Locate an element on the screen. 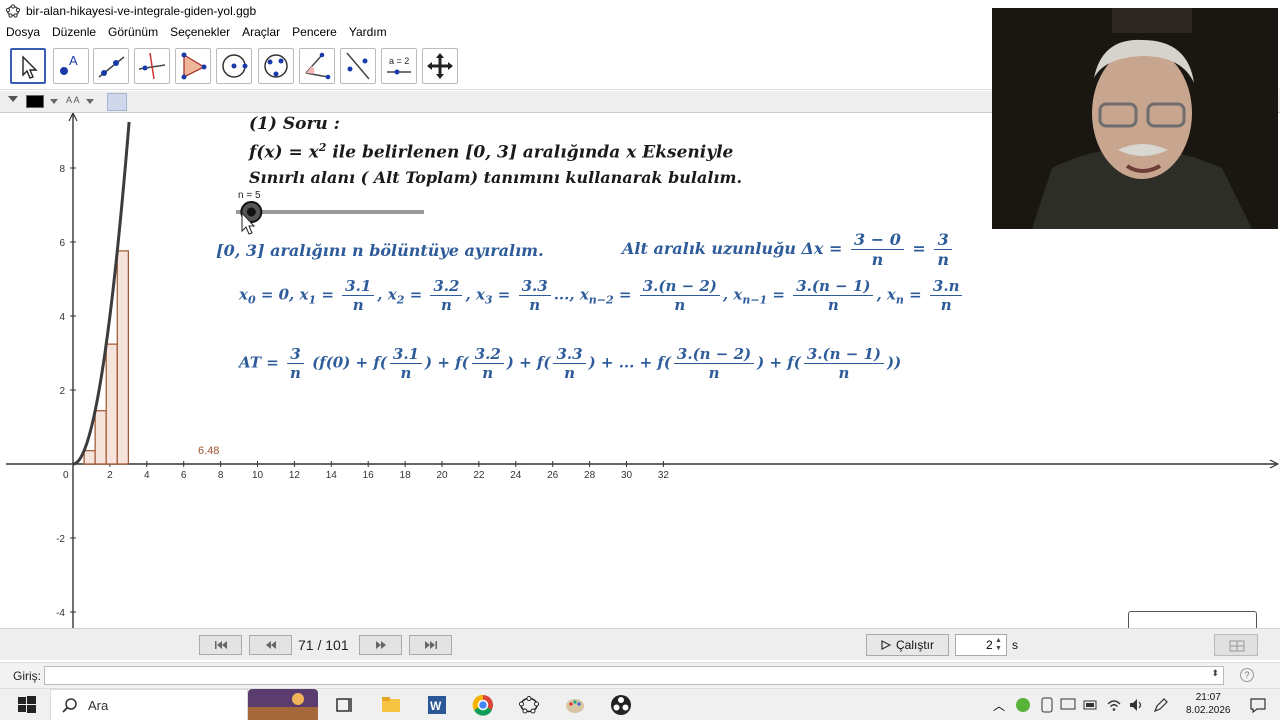 This screenshot has width=1280, height=720. x-tick-label: 18 is located at coordinates (406, 475).